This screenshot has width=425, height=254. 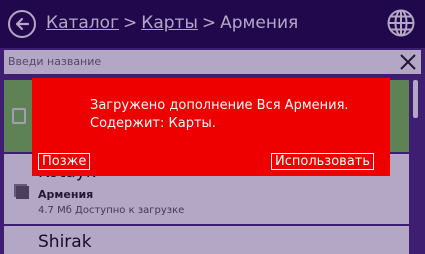 What do you see at coordinates (323, 161) in the screenshot?
I see `use-button: Использовать` at bounding box center [323, 161].